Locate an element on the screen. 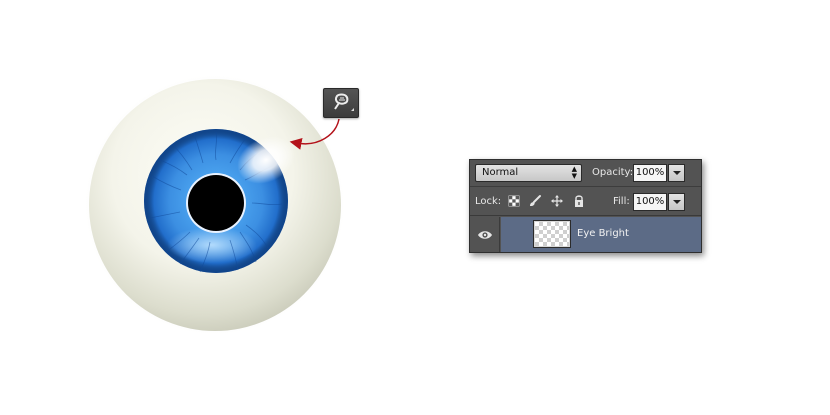 This screenshot has height=415, width=830. layer-name: Eye Bright is located at coordinates (603, 233).